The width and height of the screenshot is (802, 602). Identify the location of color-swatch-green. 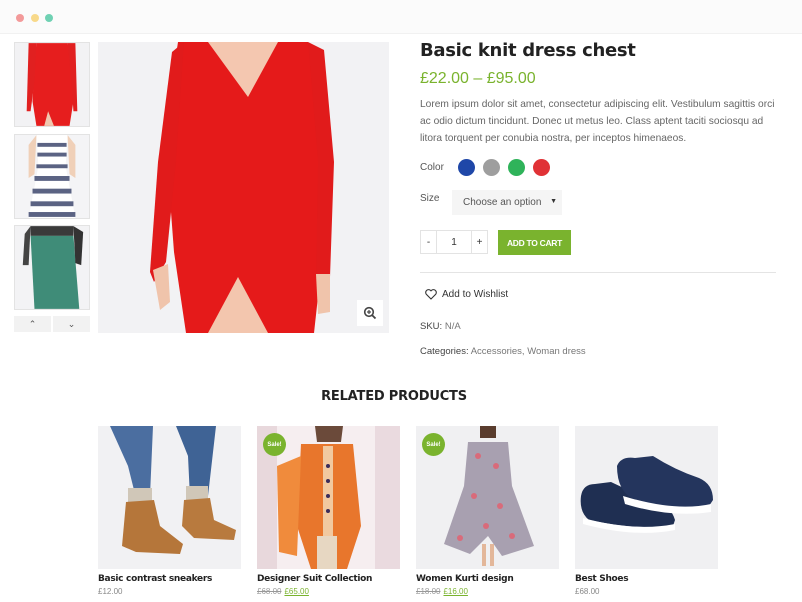
(516, 167).